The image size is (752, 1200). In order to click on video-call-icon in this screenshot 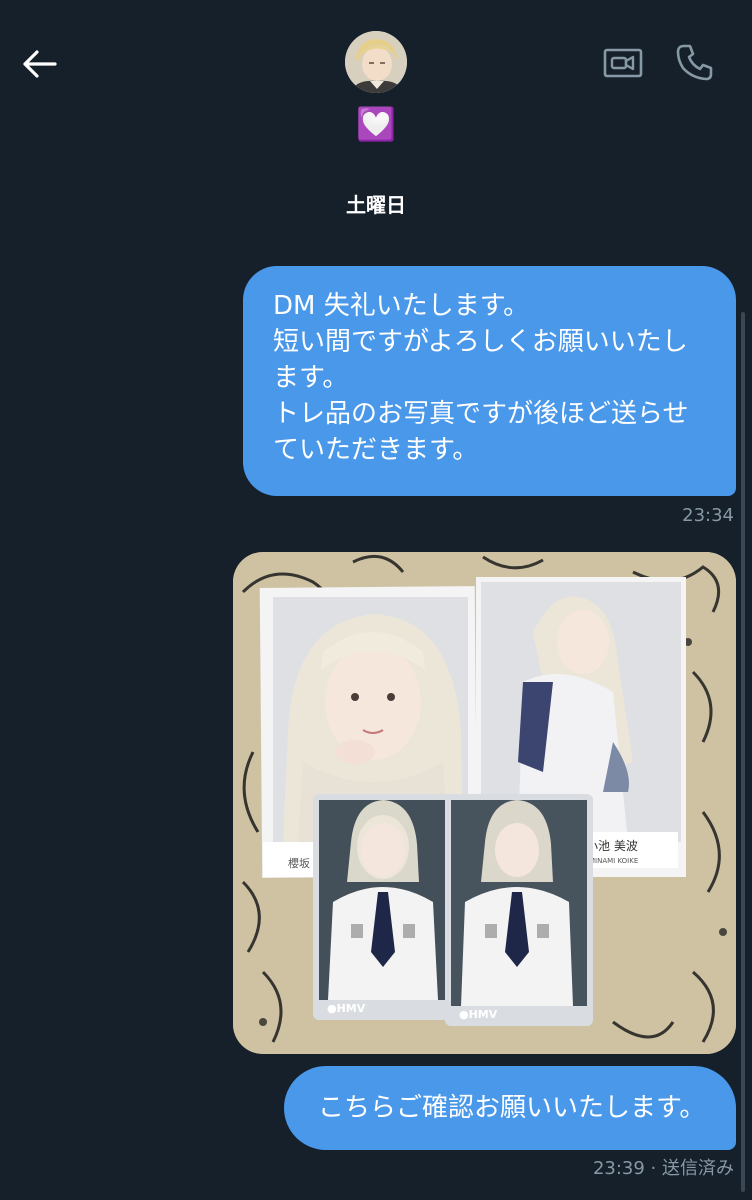, I will do `click(623, 63)`.